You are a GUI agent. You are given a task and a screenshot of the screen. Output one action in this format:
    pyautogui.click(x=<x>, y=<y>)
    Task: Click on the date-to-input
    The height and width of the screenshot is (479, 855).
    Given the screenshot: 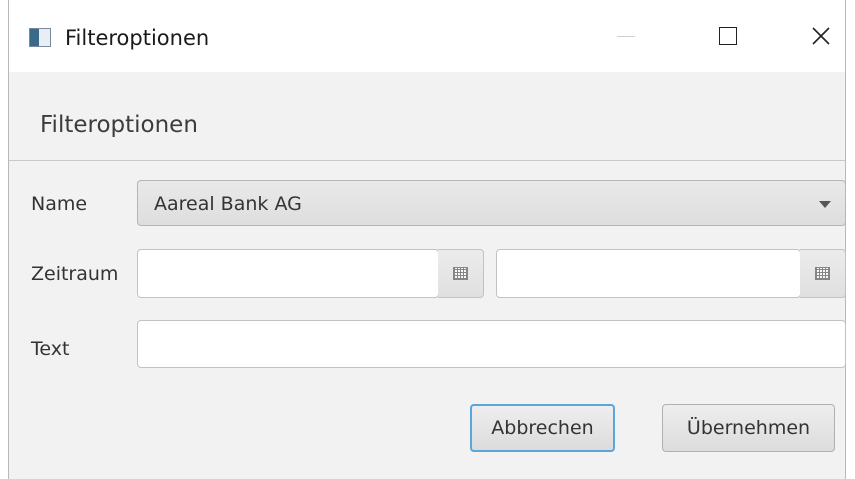 What is the action you would take?
    pyautogui.click(x=648, y=273)
    